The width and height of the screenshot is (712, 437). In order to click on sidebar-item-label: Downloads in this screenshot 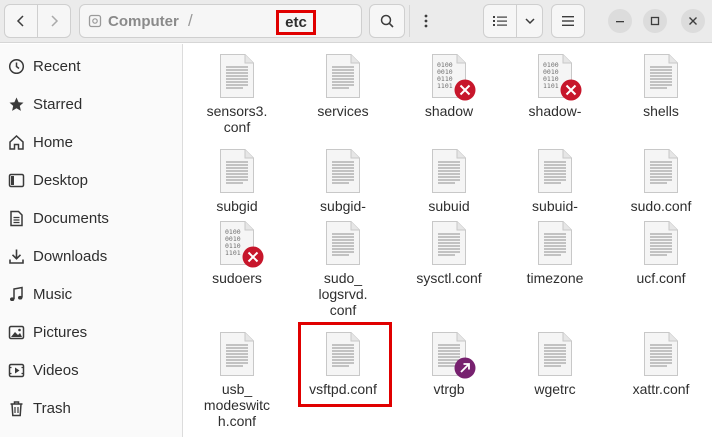, I will do `click(70, 256)`.